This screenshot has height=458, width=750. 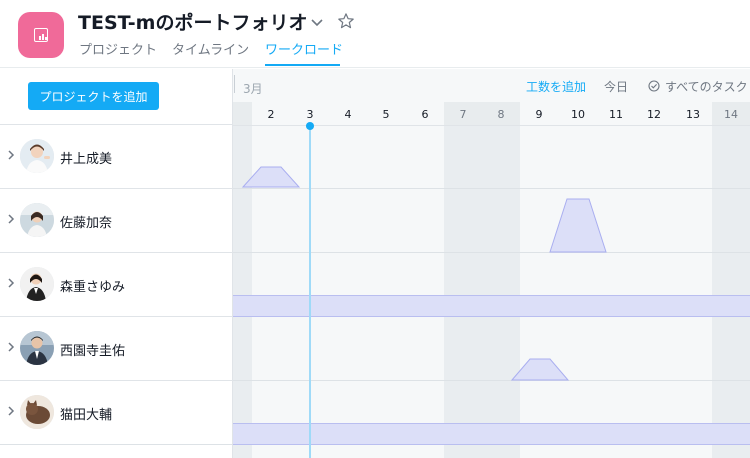 I want to click on header: TEST-mのポートフォリオ プロジェクト タイムライン ワークロード, so click(x=375, y=34).